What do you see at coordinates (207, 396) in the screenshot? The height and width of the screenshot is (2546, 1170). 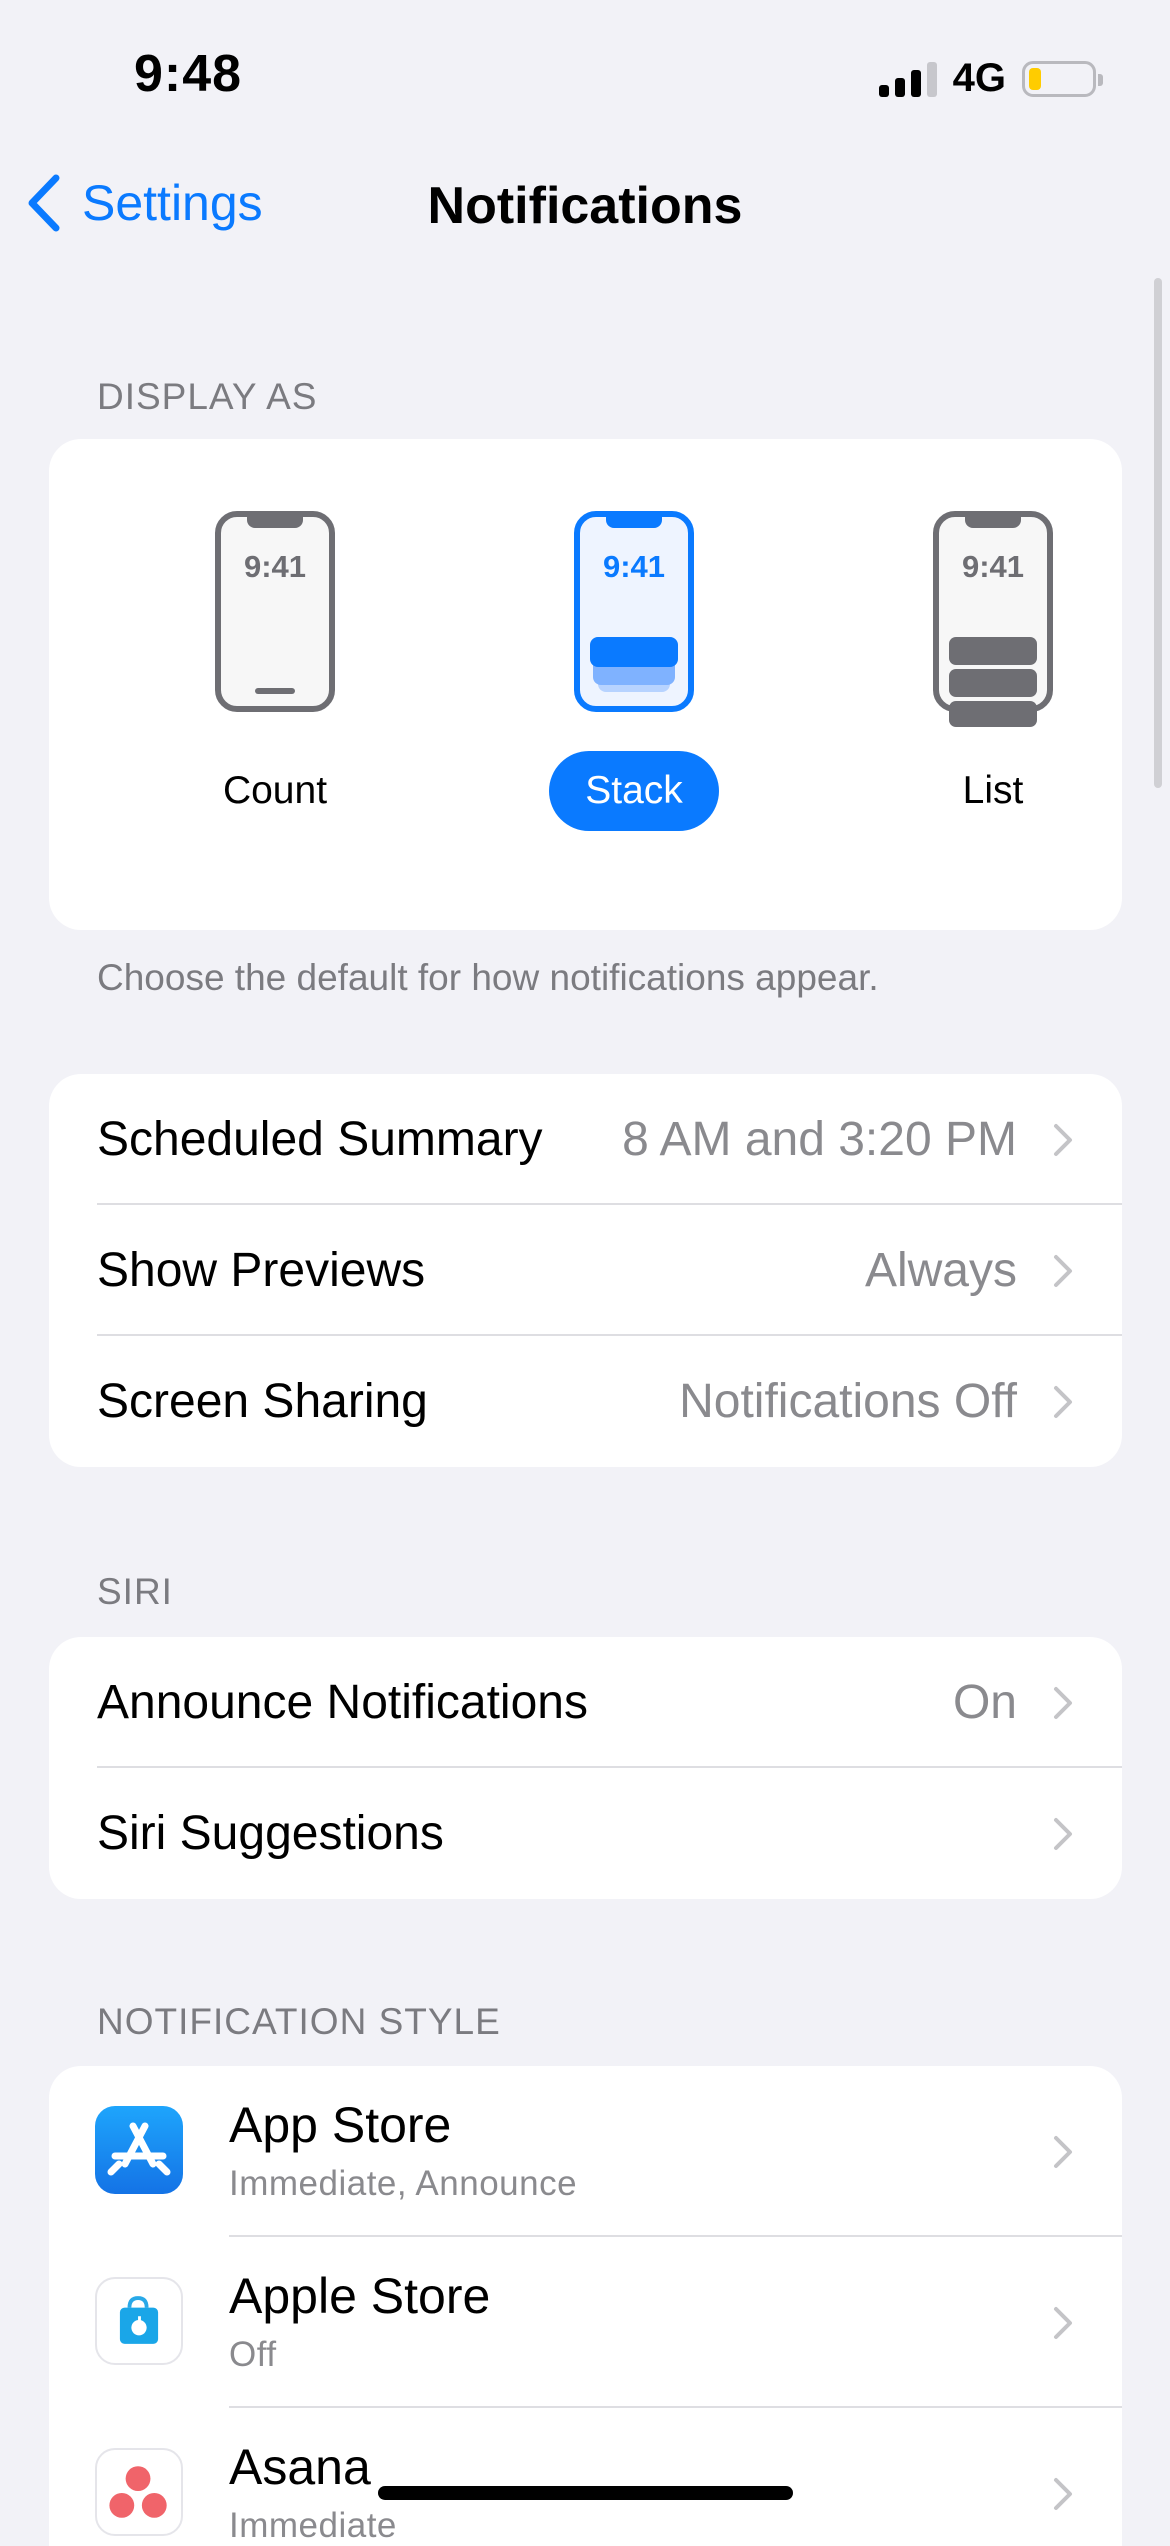 I see `section-header-display-as: DISPLAY AS` at bounding box center [207, 396].